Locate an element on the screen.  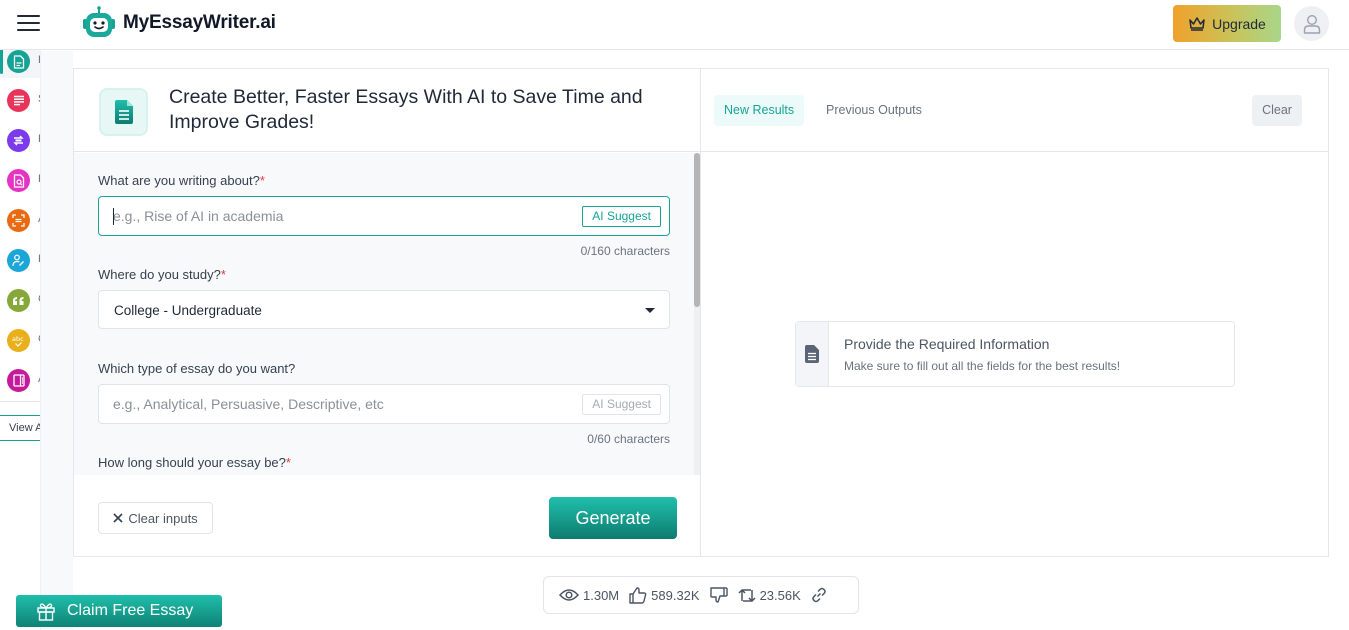
thumbs-down-icon is located at coordinates (718, 594).